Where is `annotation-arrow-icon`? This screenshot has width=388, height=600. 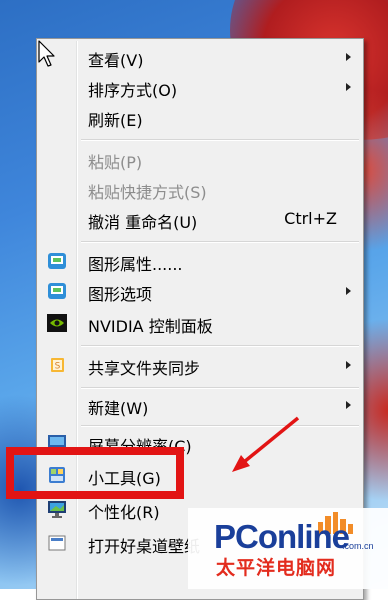 annotation-arrow-icon is located at coordinates (266, 444).